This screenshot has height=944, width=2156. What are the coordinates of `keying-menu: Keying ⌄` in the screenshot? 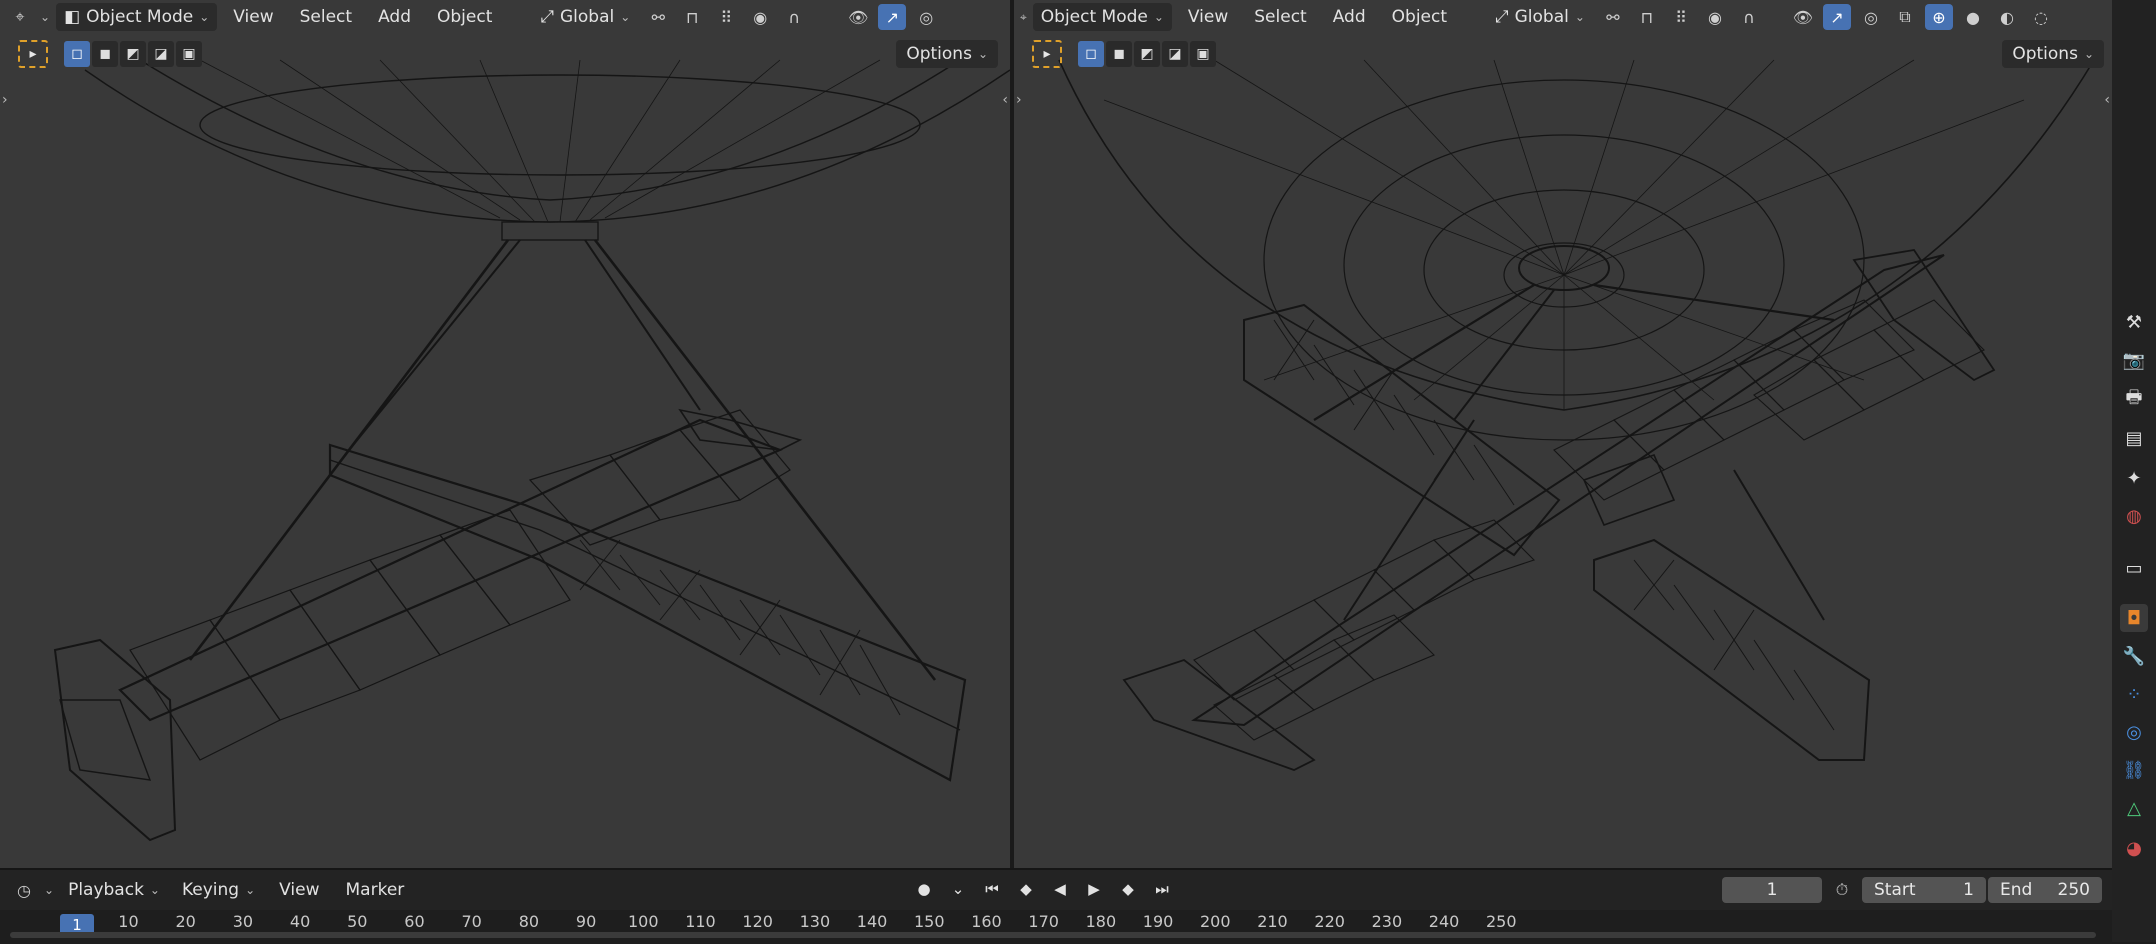 It's located at (218, 890).